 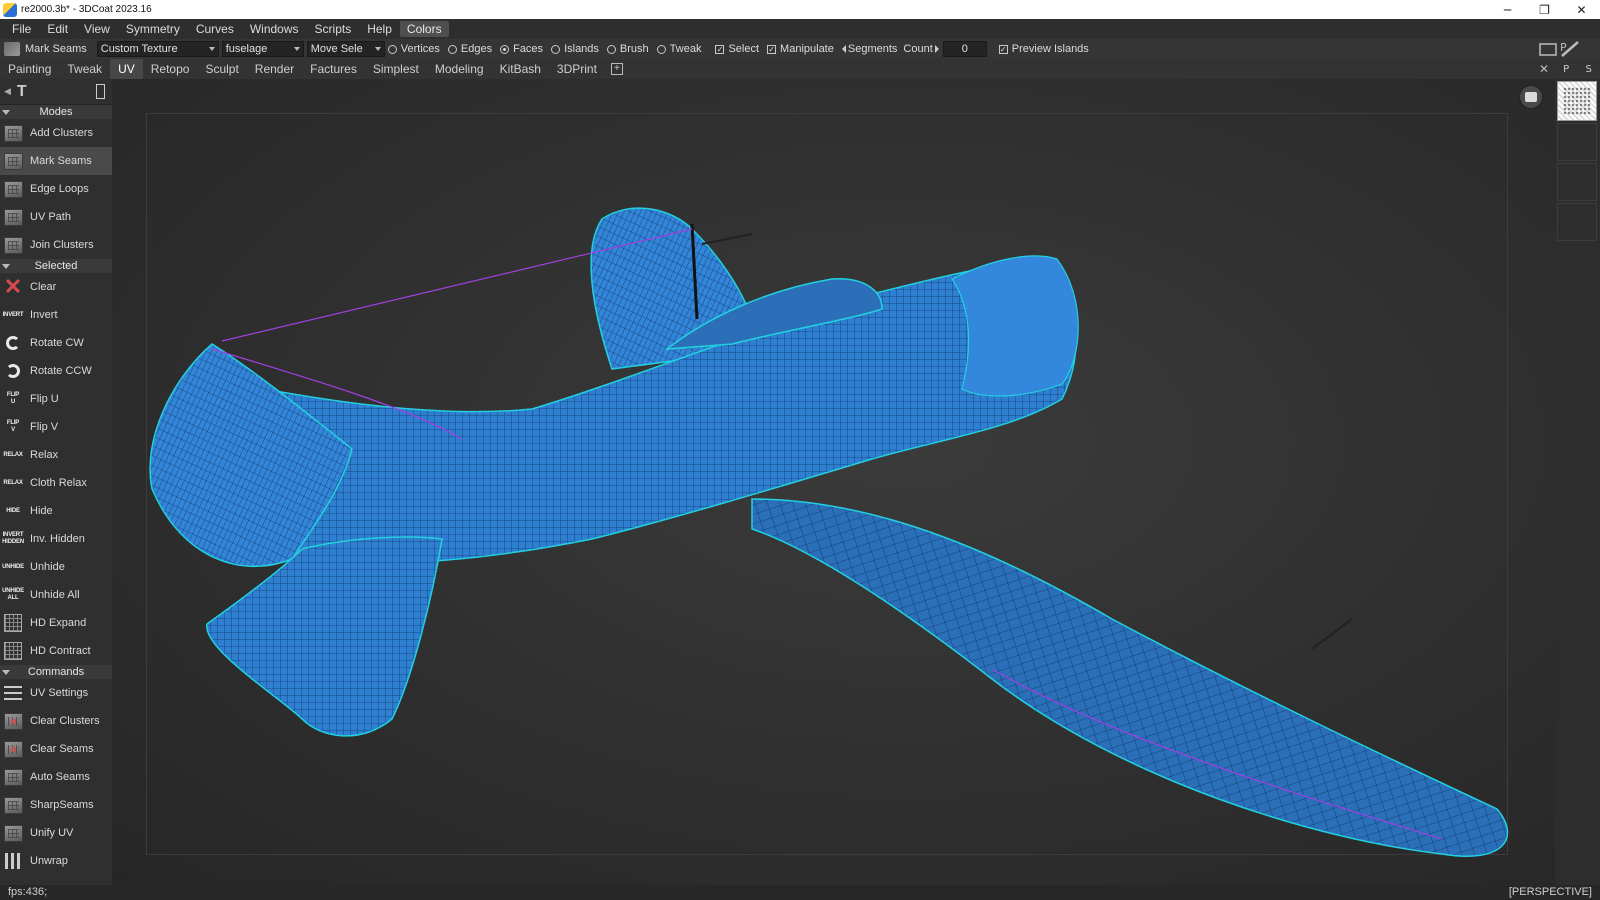 What do you see at coordinates (1043, 49) in the screenshot?
I see `checkbox-preview-islands: ✓ Preview Islands` at bounding box center [1043, 49].